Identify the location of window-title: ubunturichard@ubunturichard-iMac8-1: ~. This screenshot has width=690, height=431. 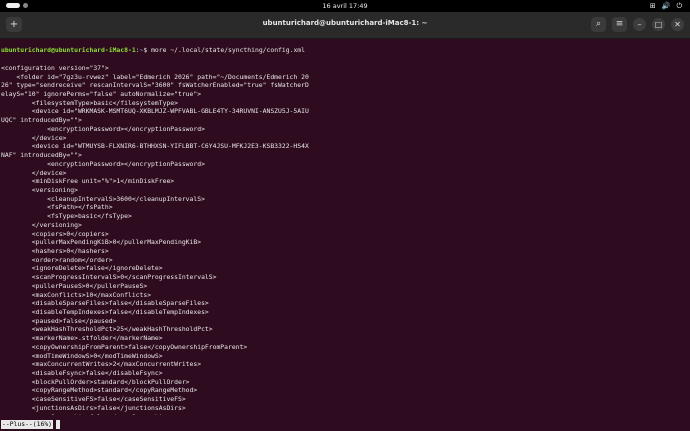
(345, 23).